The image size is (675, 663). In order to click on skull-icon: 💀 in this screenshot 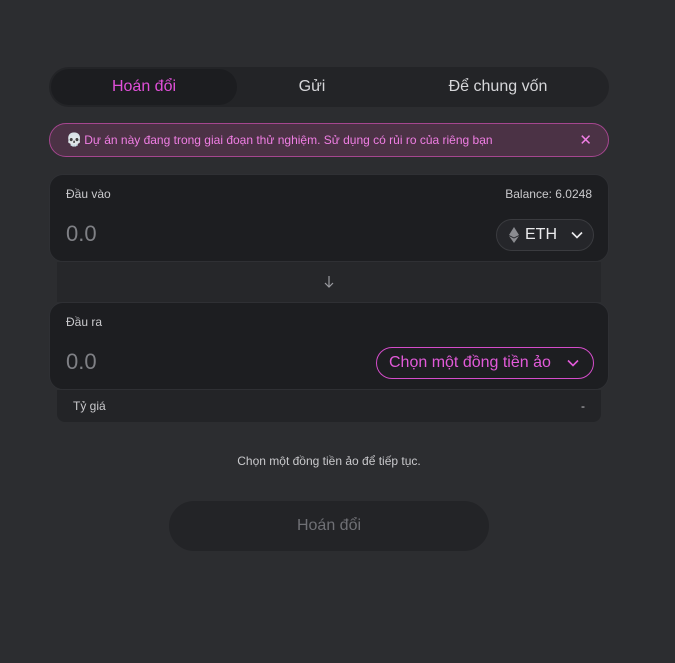, I will do `click(74, 139)`.